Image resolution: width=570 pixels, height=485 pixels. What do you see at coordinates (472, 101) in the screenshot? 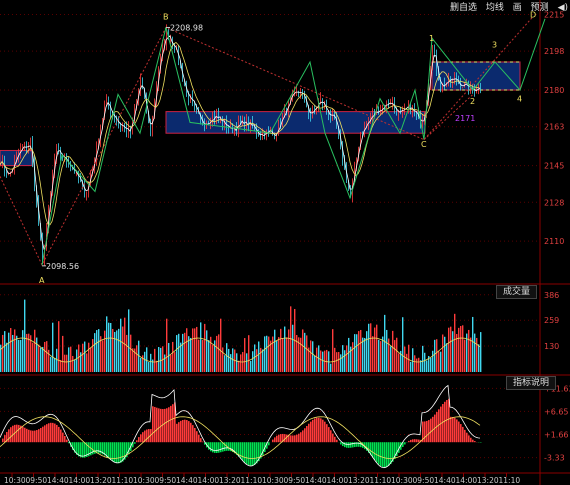
I see `price-annotation: 2` at bounding box center [472, 101].